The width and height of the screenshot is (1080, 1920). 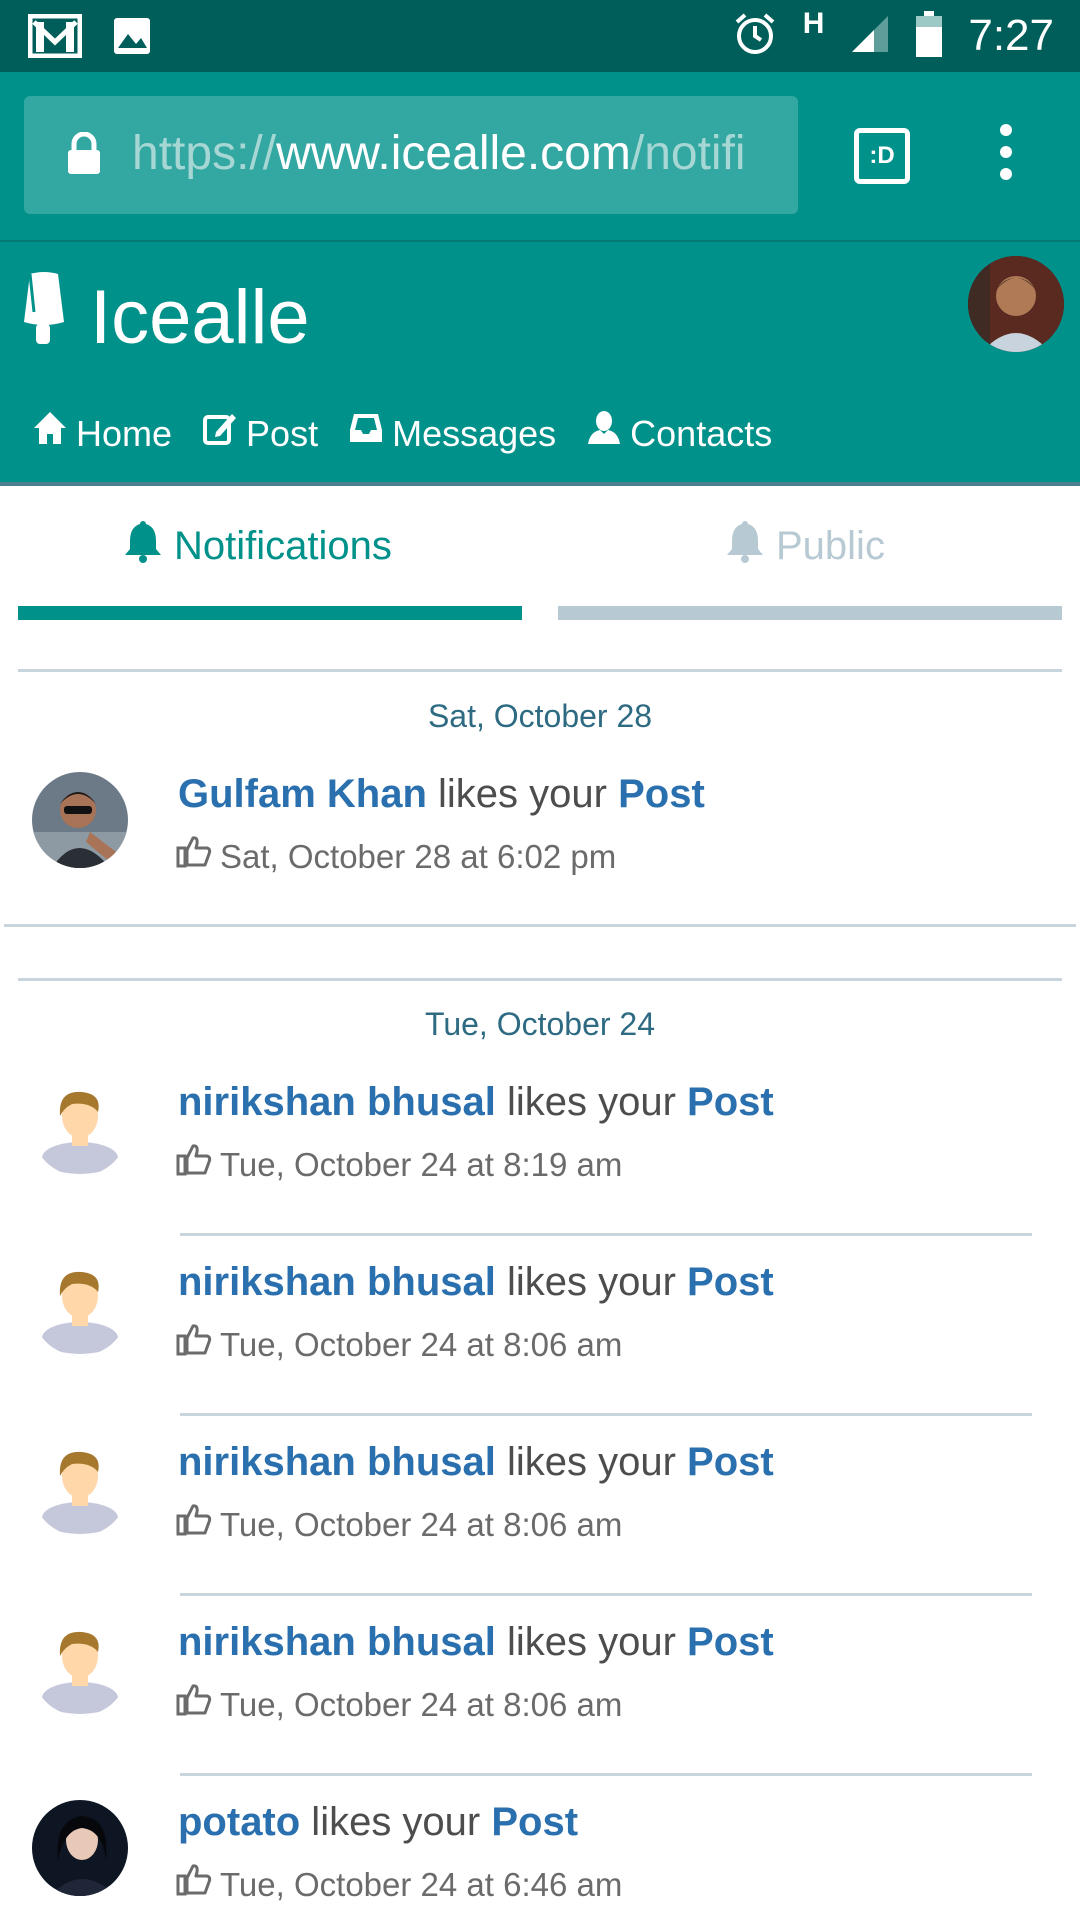 What do you see at coordinates (540, 1024) in the screenshot?
I see `date-header: Tue, October 24` at bounding box center [540, 1024].